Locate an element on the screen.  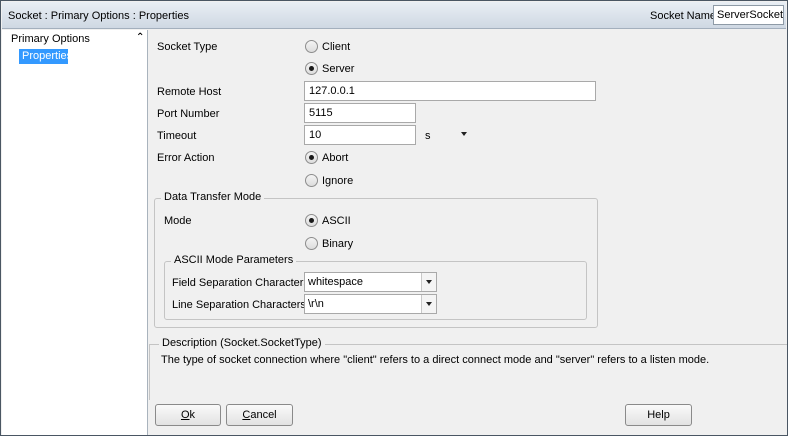
socket-name-label: Socket Name is located at coordinates (683, 16).